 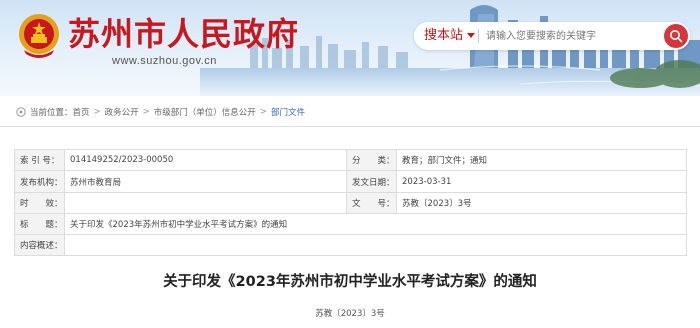 I want to click on validity-value, so click(x=205, y=203).